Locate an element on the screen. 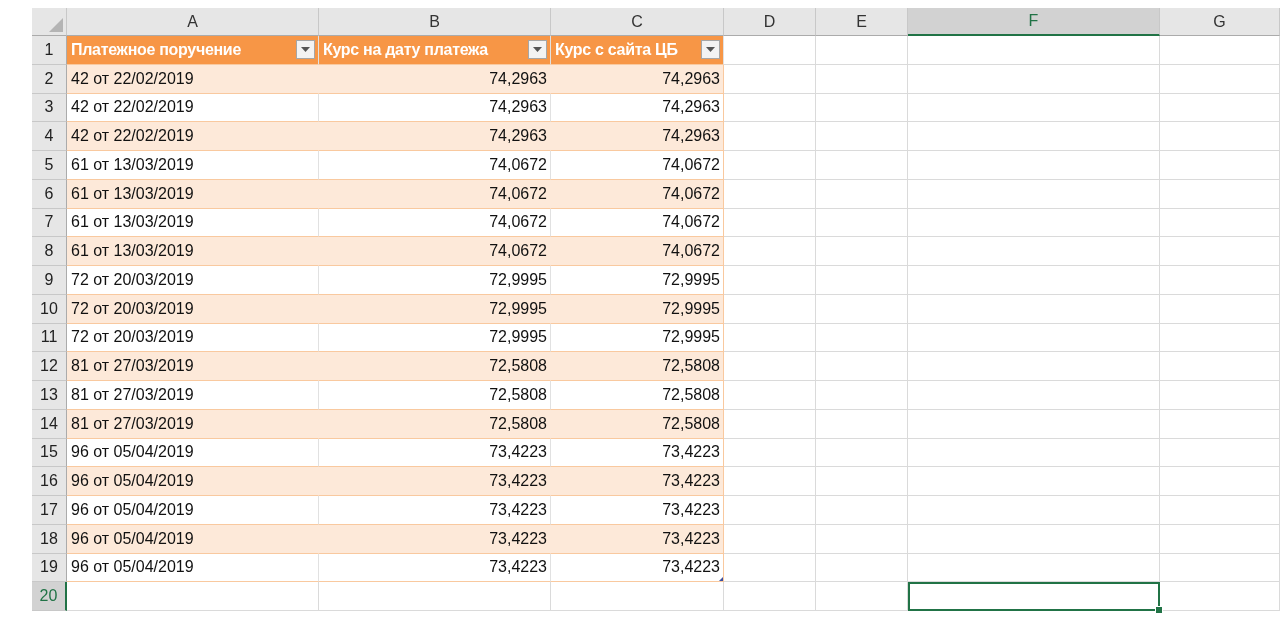 Image resolution: width=1280 pixels, height=618 pixels. row-header: 11 is located at coordinates (49, 338).